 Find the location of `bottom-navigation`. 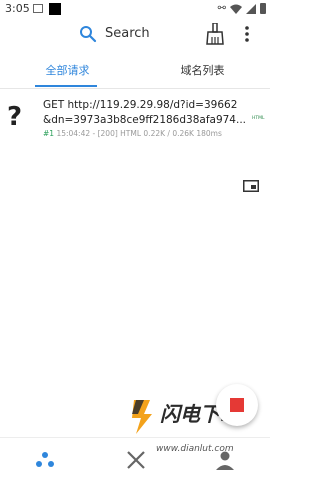

bottom-navigation is located at coordinates (135, 459).